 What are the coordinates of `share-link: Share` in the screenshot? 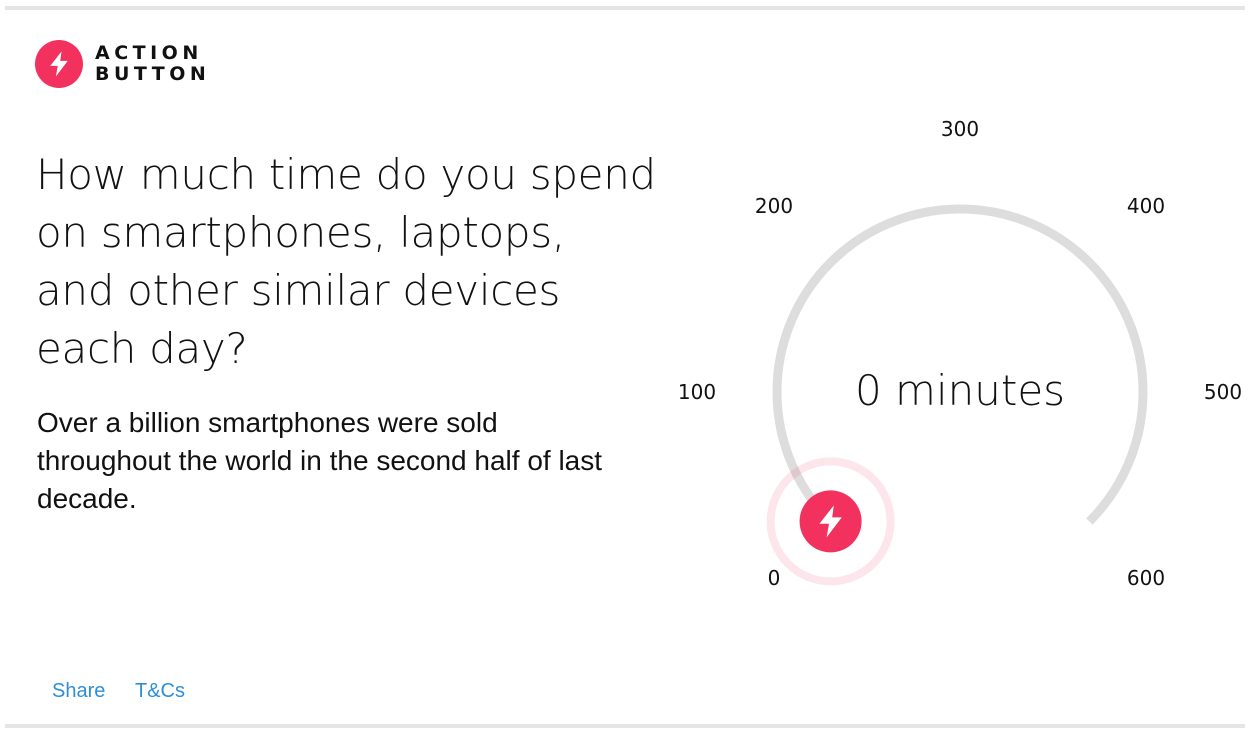 It's located at (78, 691).